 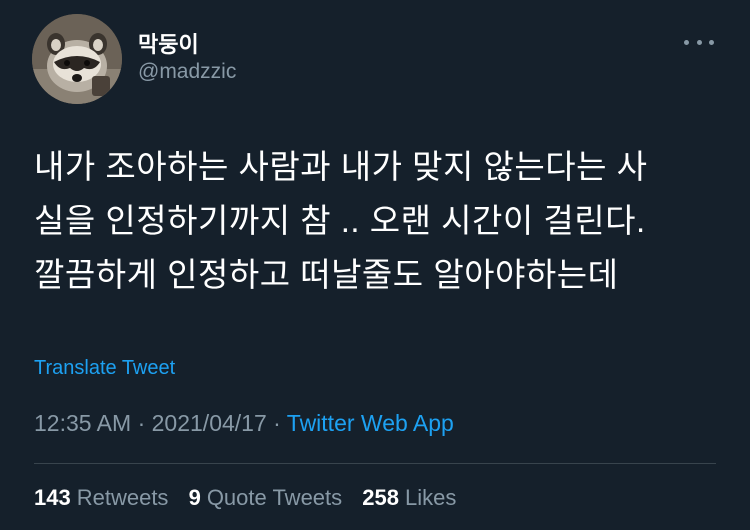 I want to click on retweets-count: 143, so click(x=52, y=497).